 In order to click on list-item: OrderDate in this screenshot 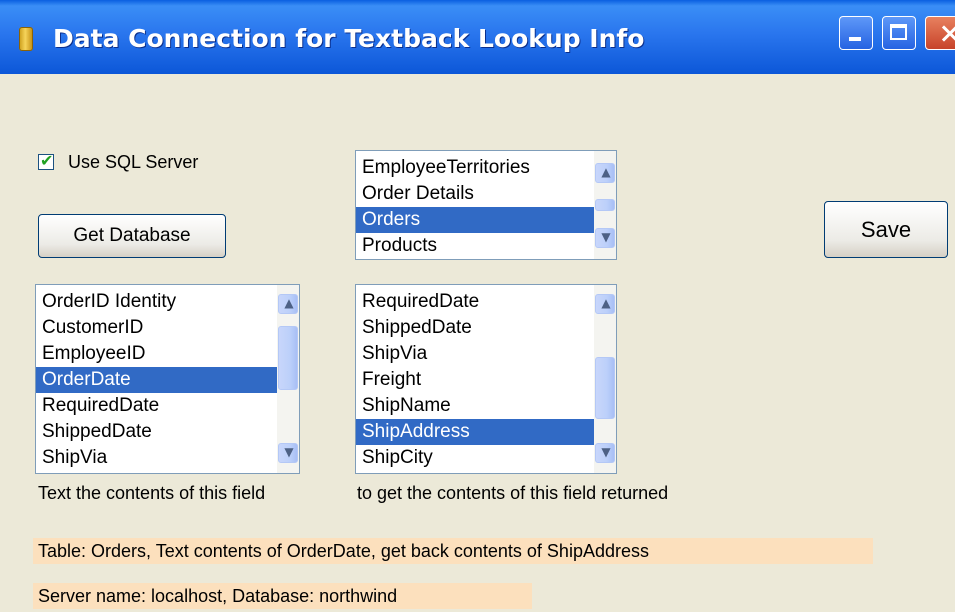, I will do `click(156, 380)`.